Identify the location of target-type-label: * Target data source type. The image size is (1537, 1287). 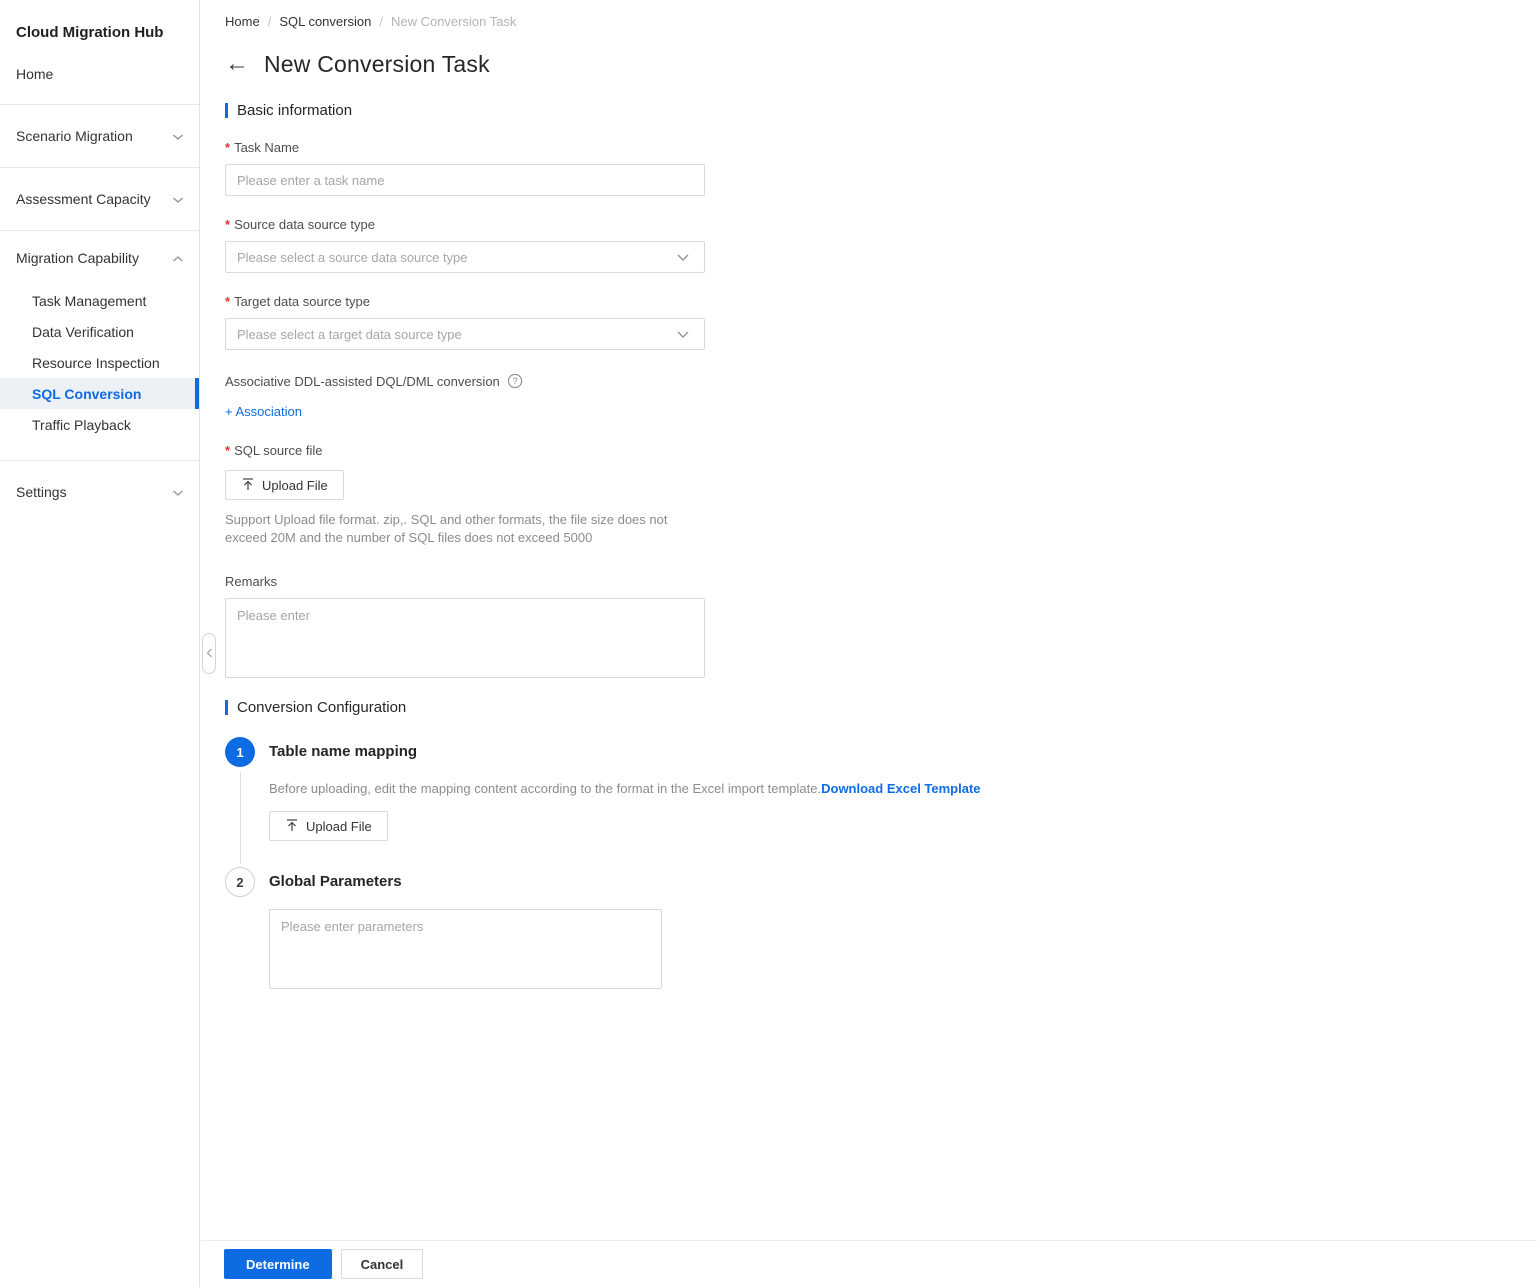
(297, 301).